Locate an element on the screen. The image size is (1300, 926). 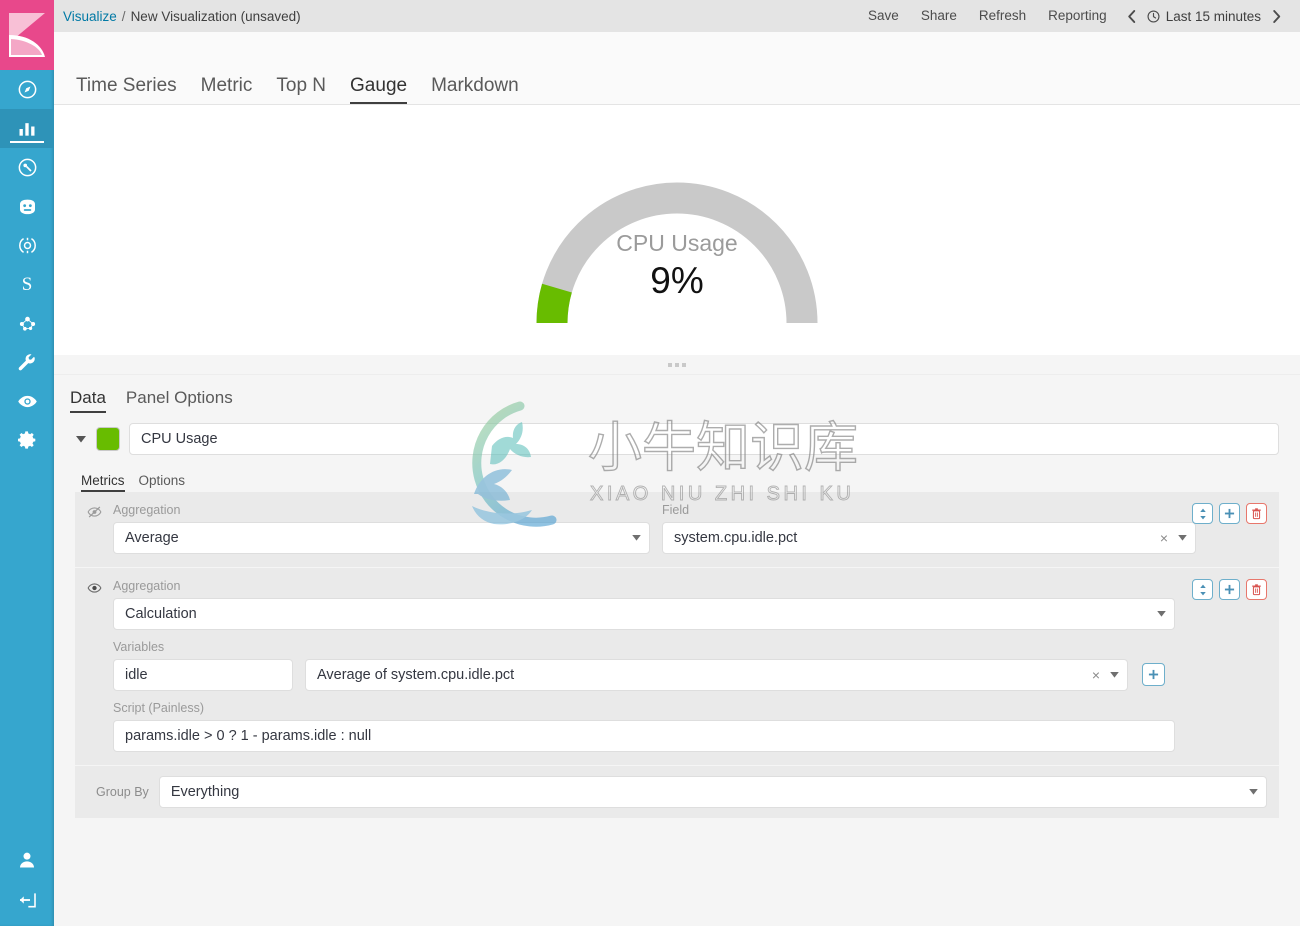
sidebar-item-canvas is located at coordinates (27, 245).